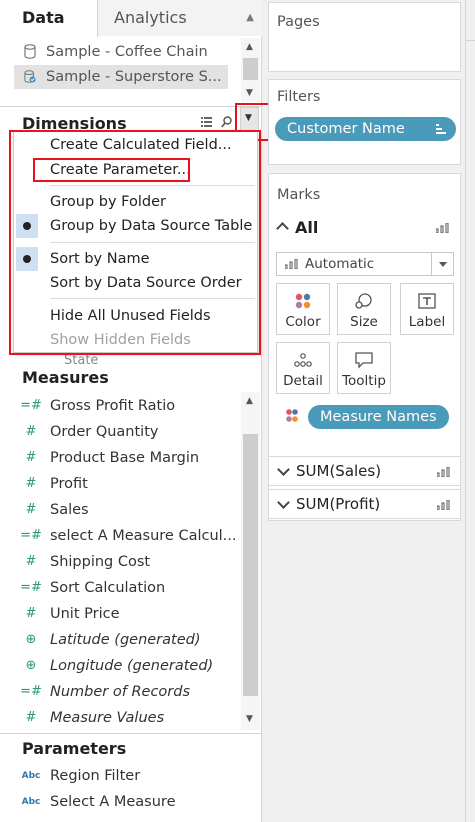 This screenshot has width=475, height=822. Describe the element at coordinates (100, 562) in the screenshot. I see `field-label: Shipping Cost` at that location.